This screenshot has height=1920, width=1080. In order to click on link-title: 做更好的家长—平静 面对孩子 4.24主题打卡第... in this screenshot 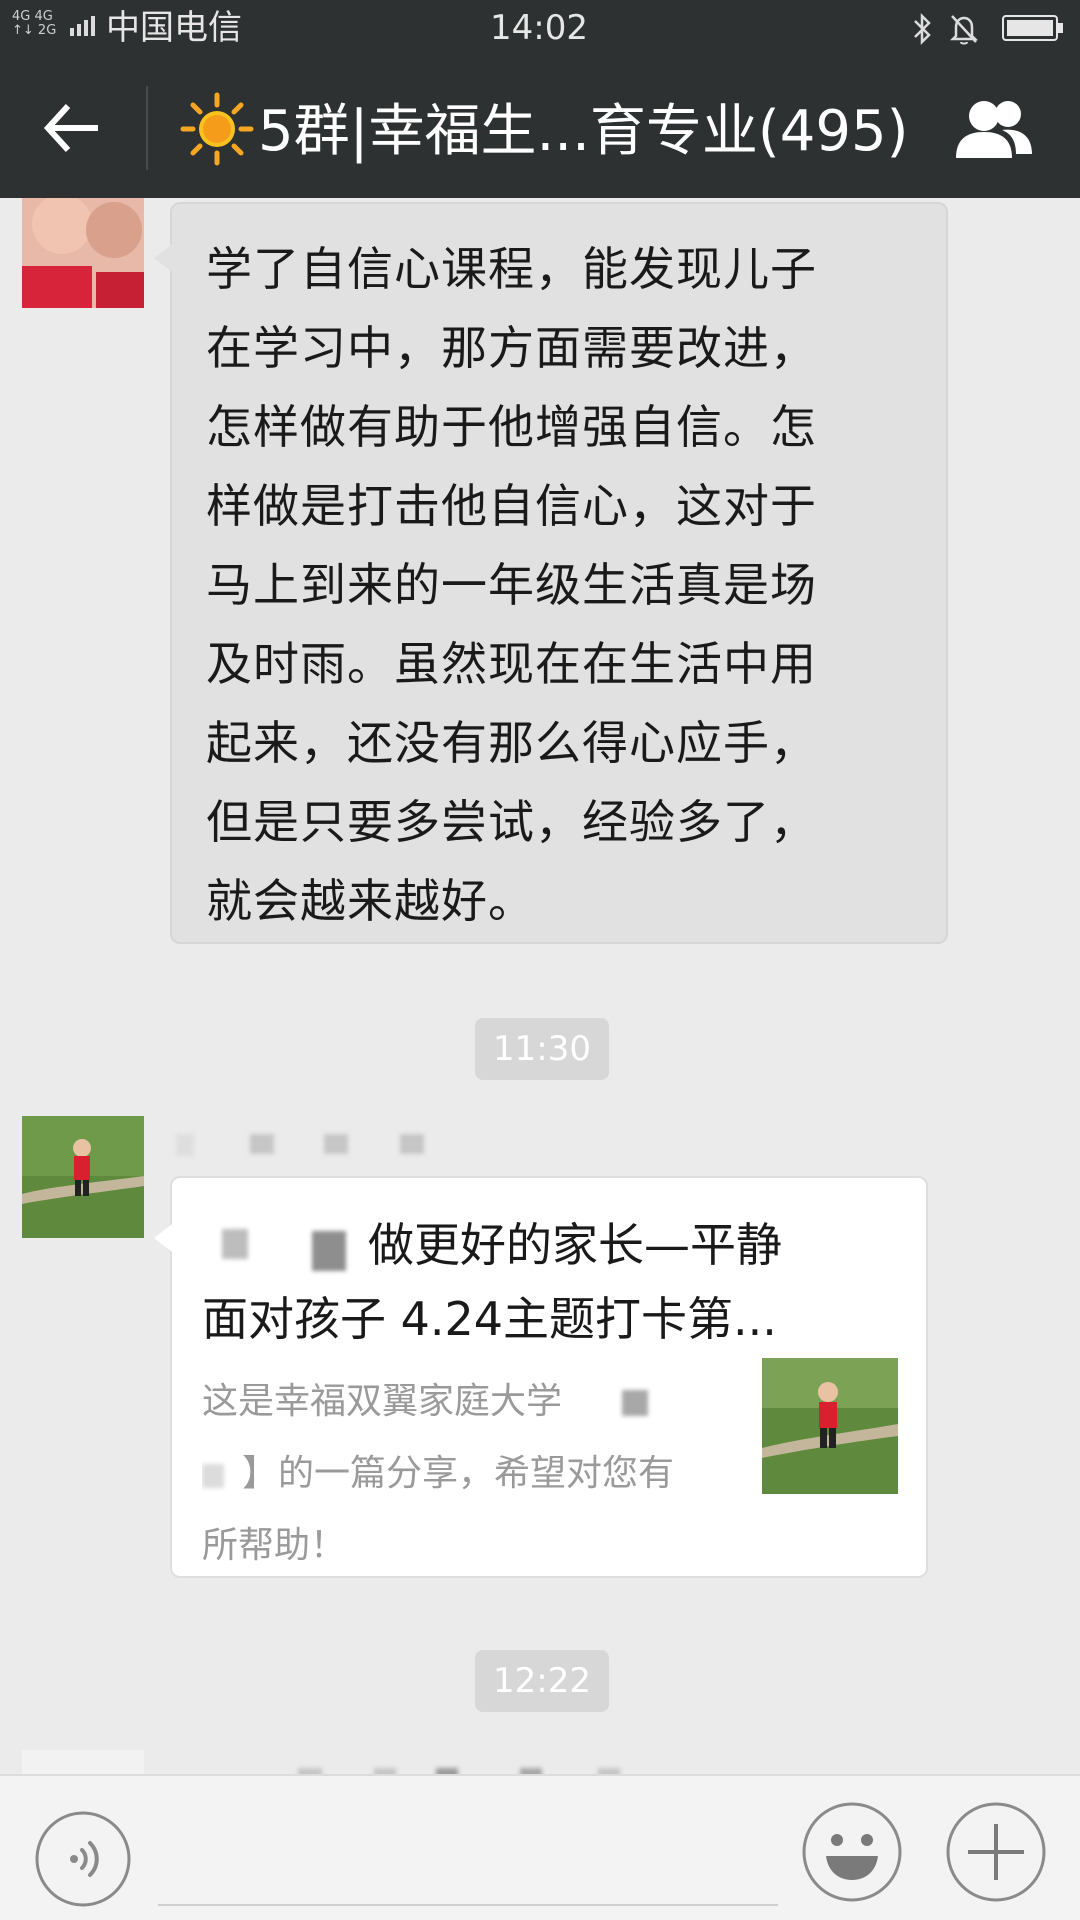, I will do `click(552, 1282)`.